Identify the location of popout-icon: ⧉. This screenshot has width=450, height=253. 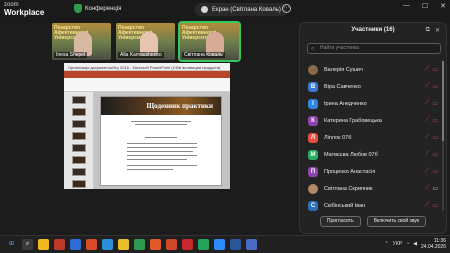
(428, 30).